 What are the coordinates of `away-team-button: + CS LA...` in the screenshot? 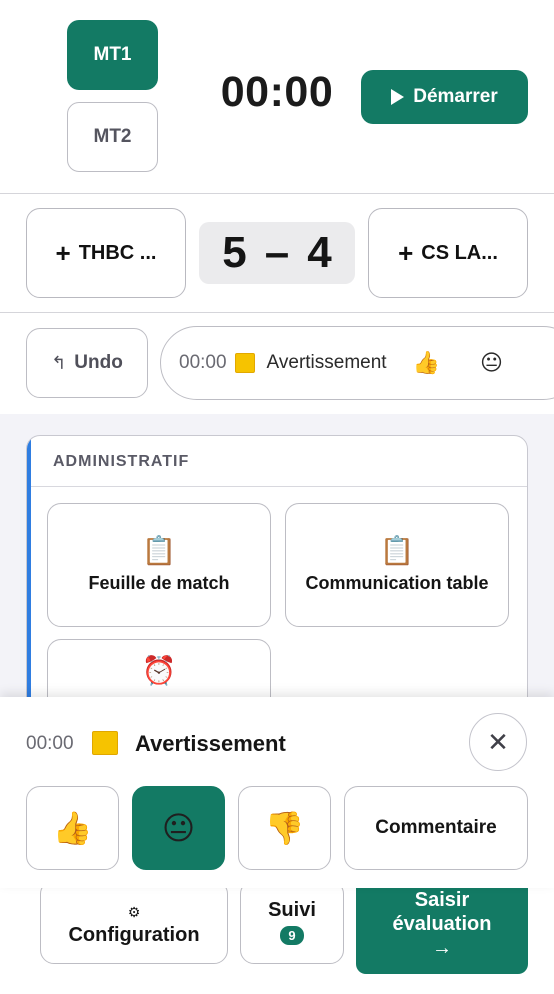 It's located at (448, 253).